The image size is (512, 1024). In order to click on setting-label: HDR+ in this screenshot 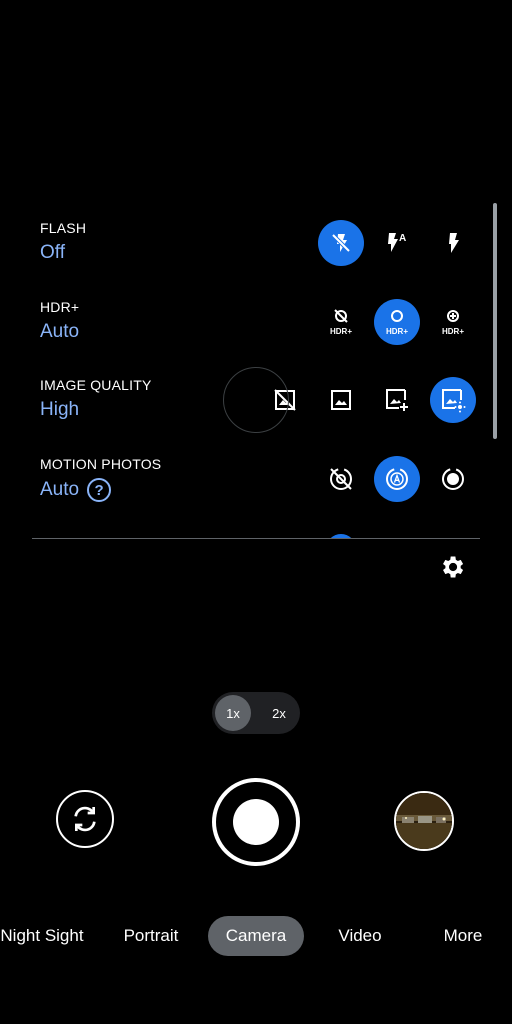, I will do `click(60, 307)`.